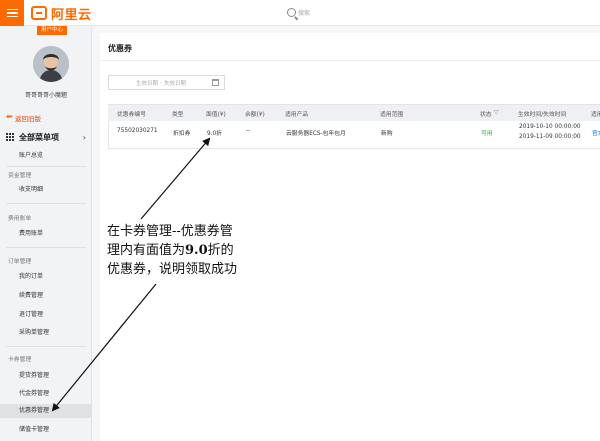 Image resolution: width=600 pixels, height=441 pixels. Describe the element at coordinates (20, 360) in the screenshot. I see `sidebar-section-cards: 卡券管理` at that location.